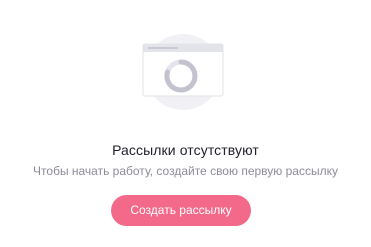  I want to click on illustration-svg, so click(183, 72).